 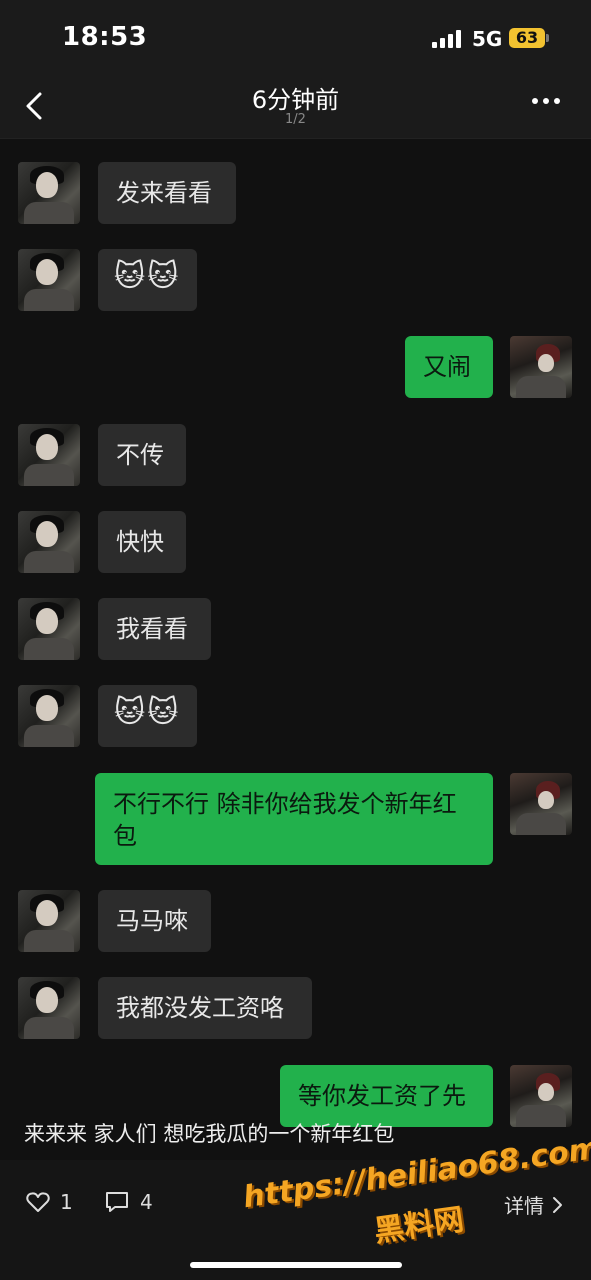 I want to click on comment-icon, so click(x=117, y=1202).